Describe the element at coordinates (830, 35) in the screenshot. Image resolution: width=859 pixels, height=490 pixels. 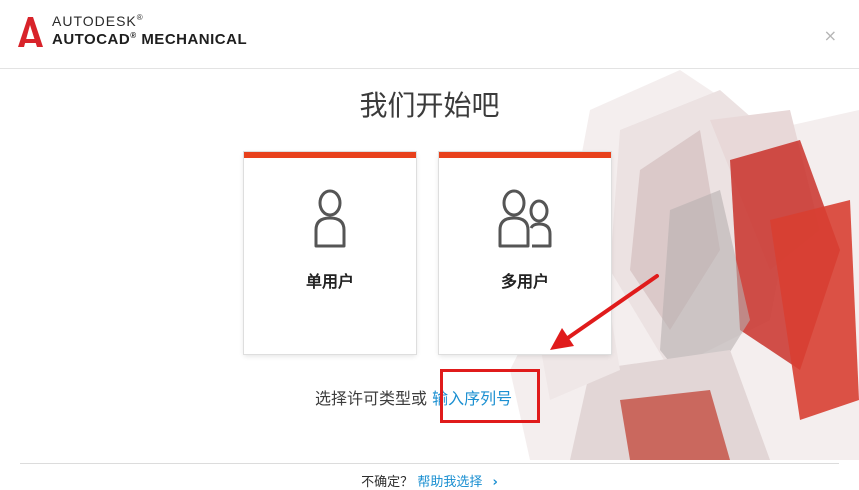
I see `close-button: ×` at that location.